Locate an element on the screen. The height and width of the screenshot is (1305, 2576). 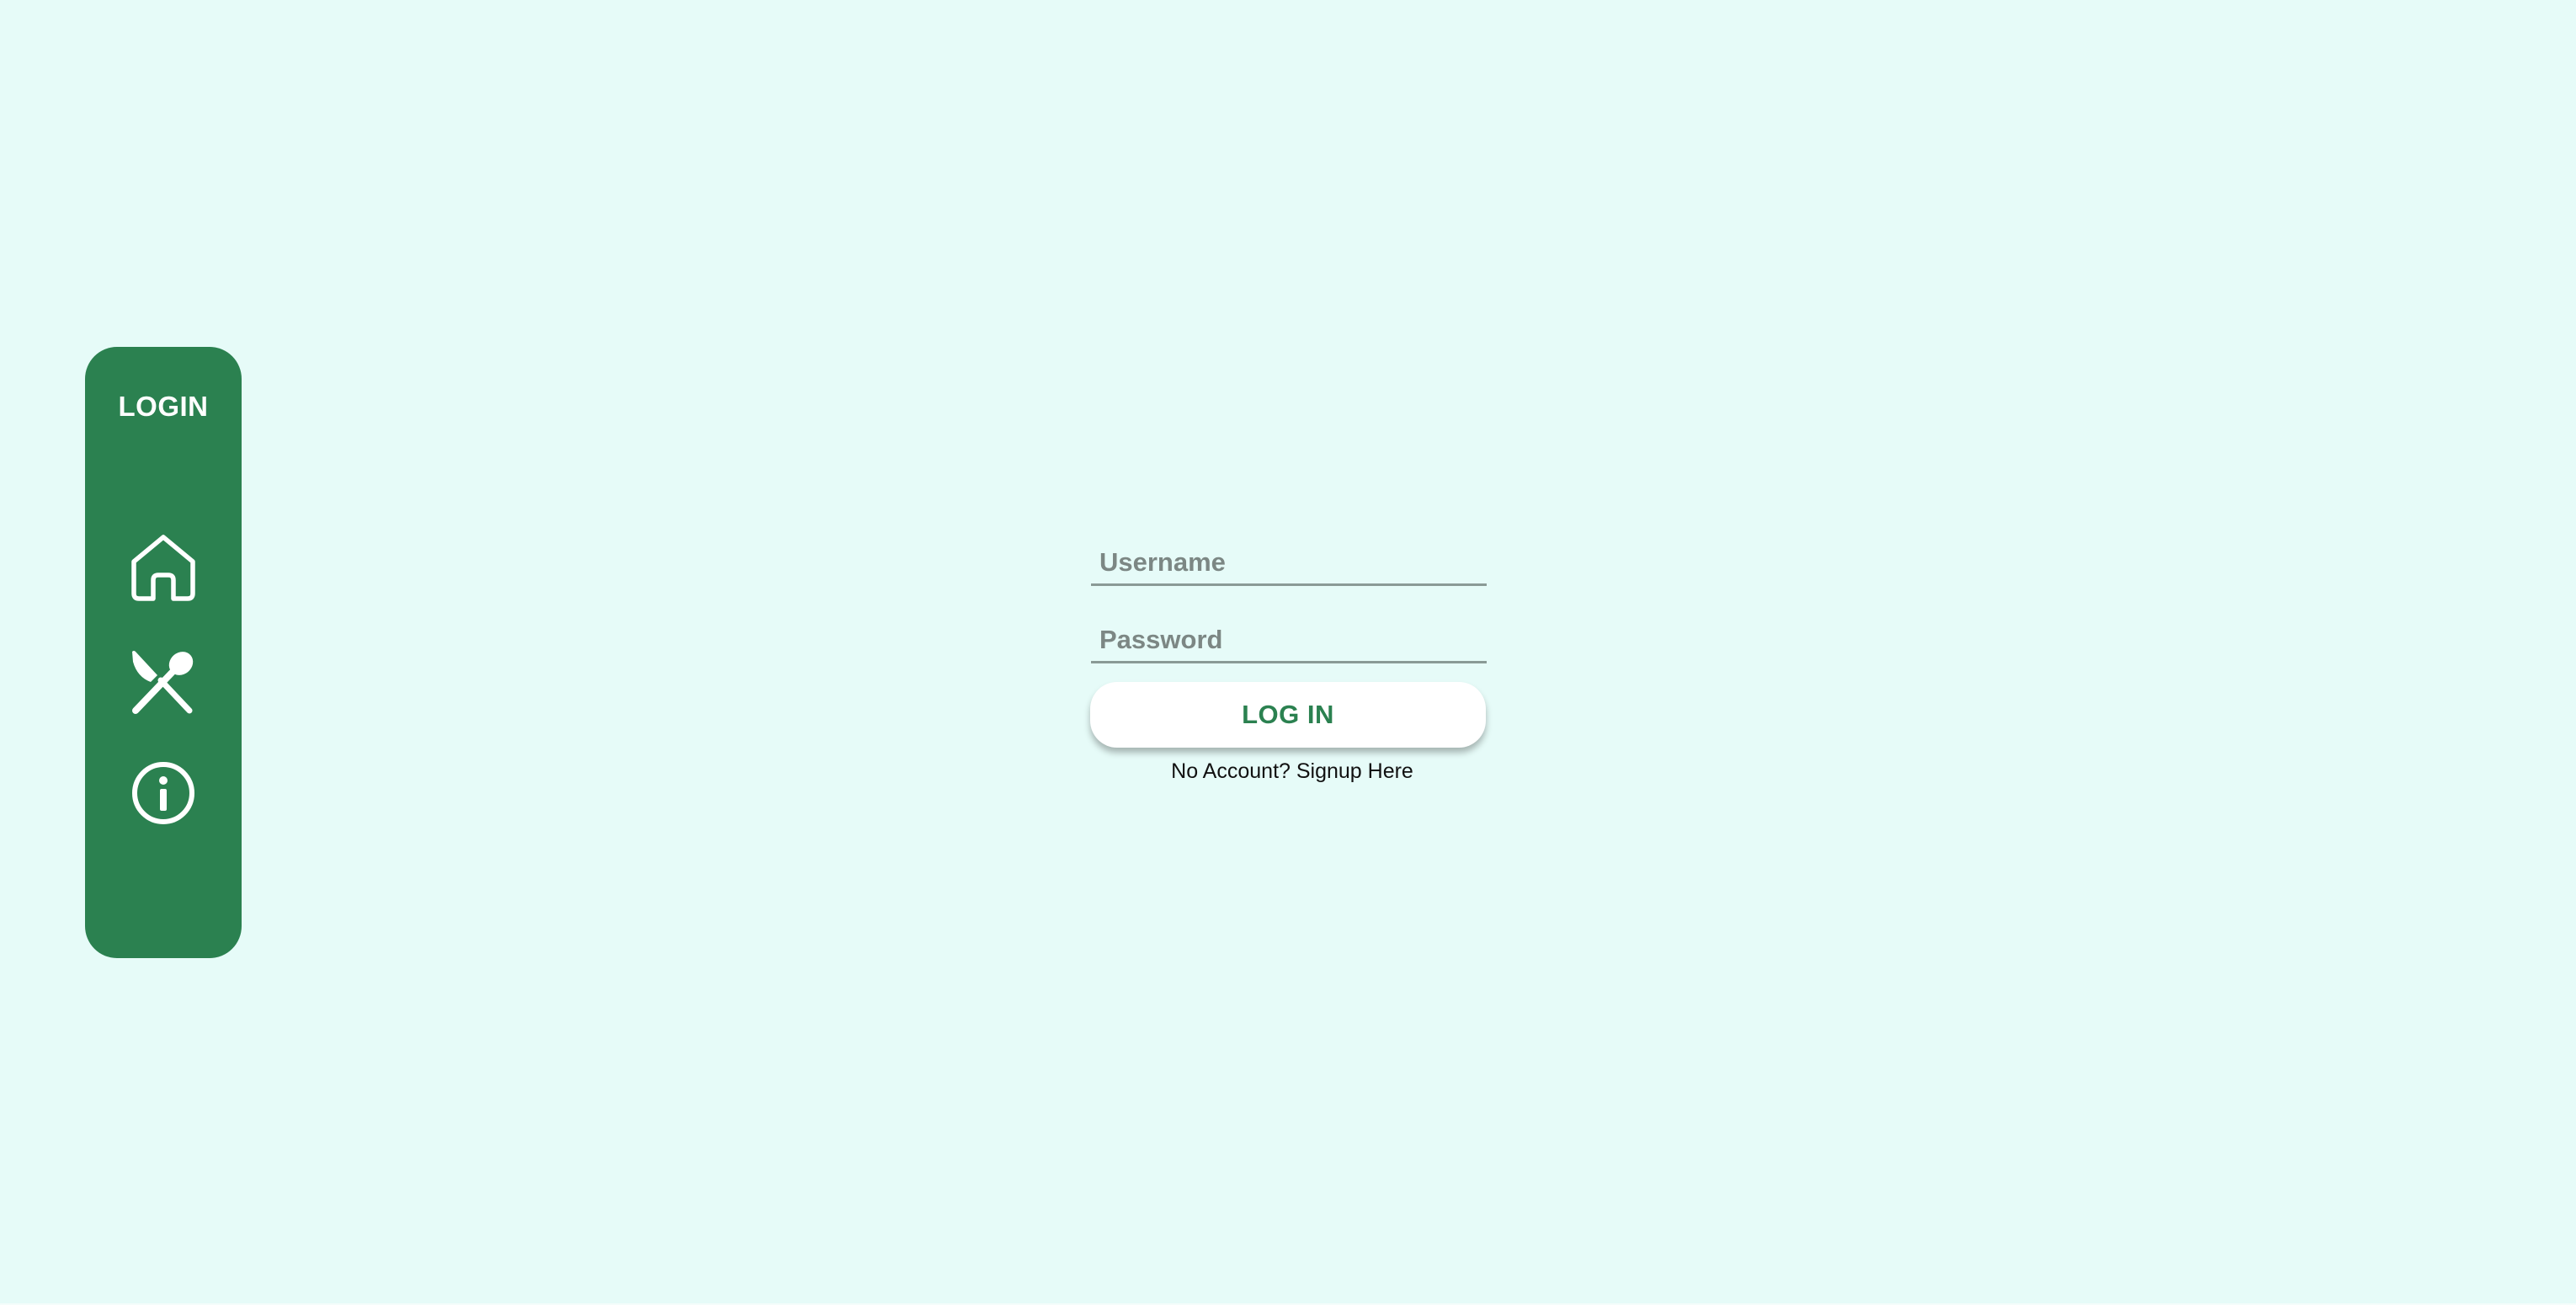
username-input is located at coordinates (1289, 566).